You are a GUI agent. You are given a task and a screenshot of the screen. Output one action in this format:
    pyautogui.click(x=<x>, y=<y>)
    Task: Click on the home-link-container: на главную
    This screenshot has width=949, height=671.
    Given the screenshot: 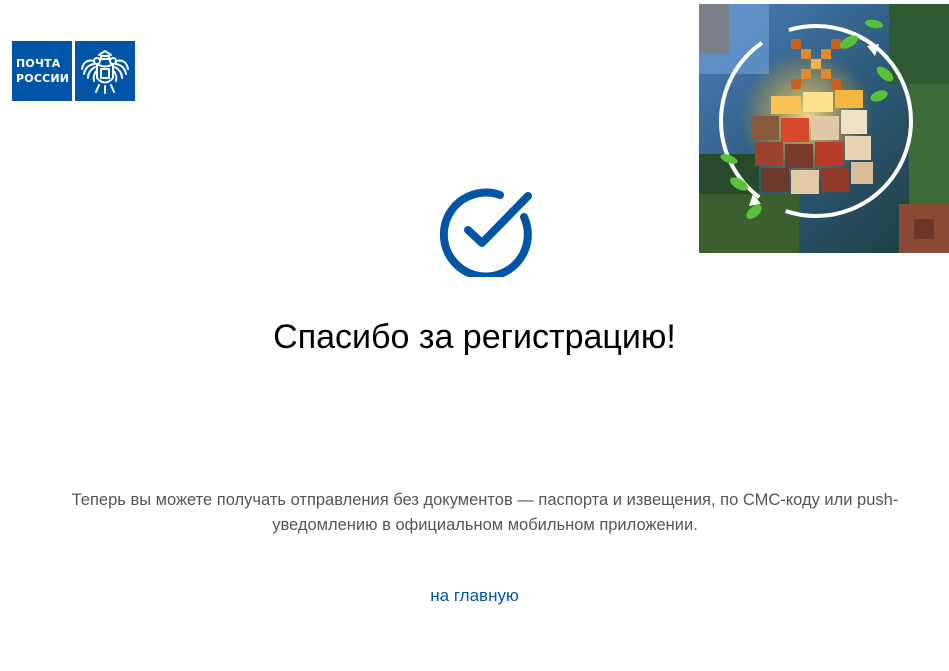 What is the action you would take?
    pyautogui.click(x=474, y=596)
    